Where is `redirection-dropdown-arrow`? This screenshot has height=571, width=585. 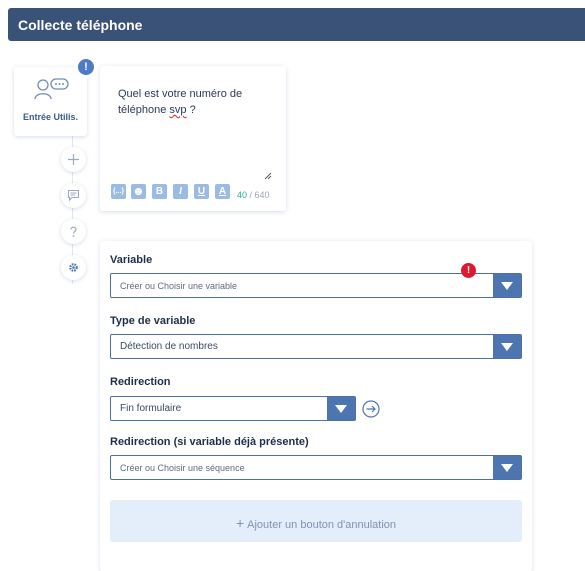 redirection-dropdown-arrow is located at coordinates (341, 408).